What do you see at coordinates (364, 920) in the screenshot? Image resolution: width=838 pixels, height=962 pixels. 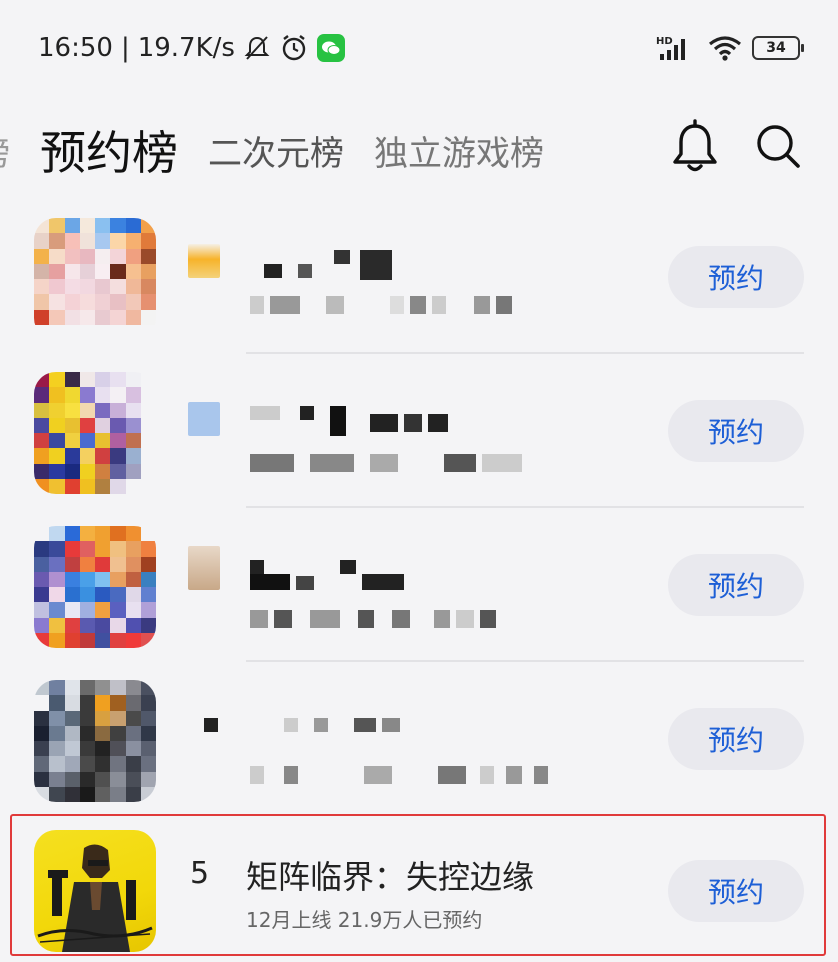 I see `game-subtitle: 12月上线 21.9万人已预约` at bounding box center [364, 920].